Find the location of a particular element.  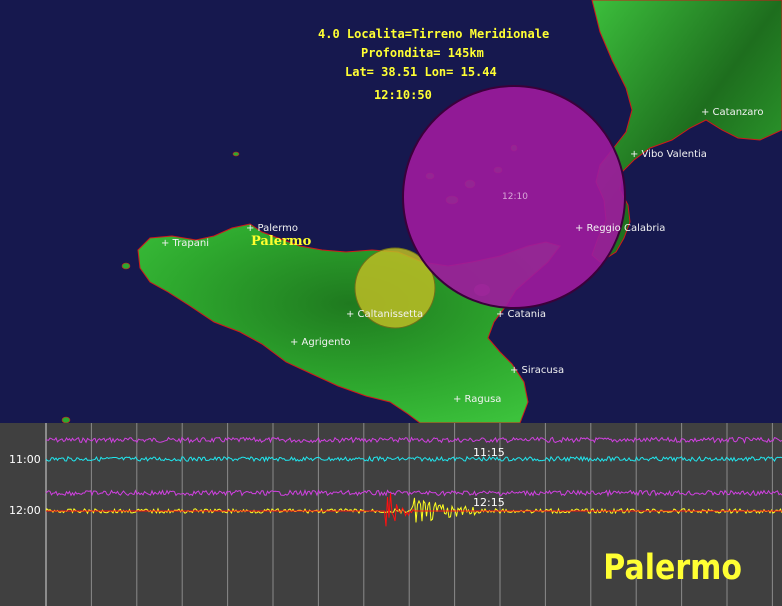

event-info-magnitude-location: 4.0 Localita=Tirreno Meridionale is located at coordinates (434, 34).